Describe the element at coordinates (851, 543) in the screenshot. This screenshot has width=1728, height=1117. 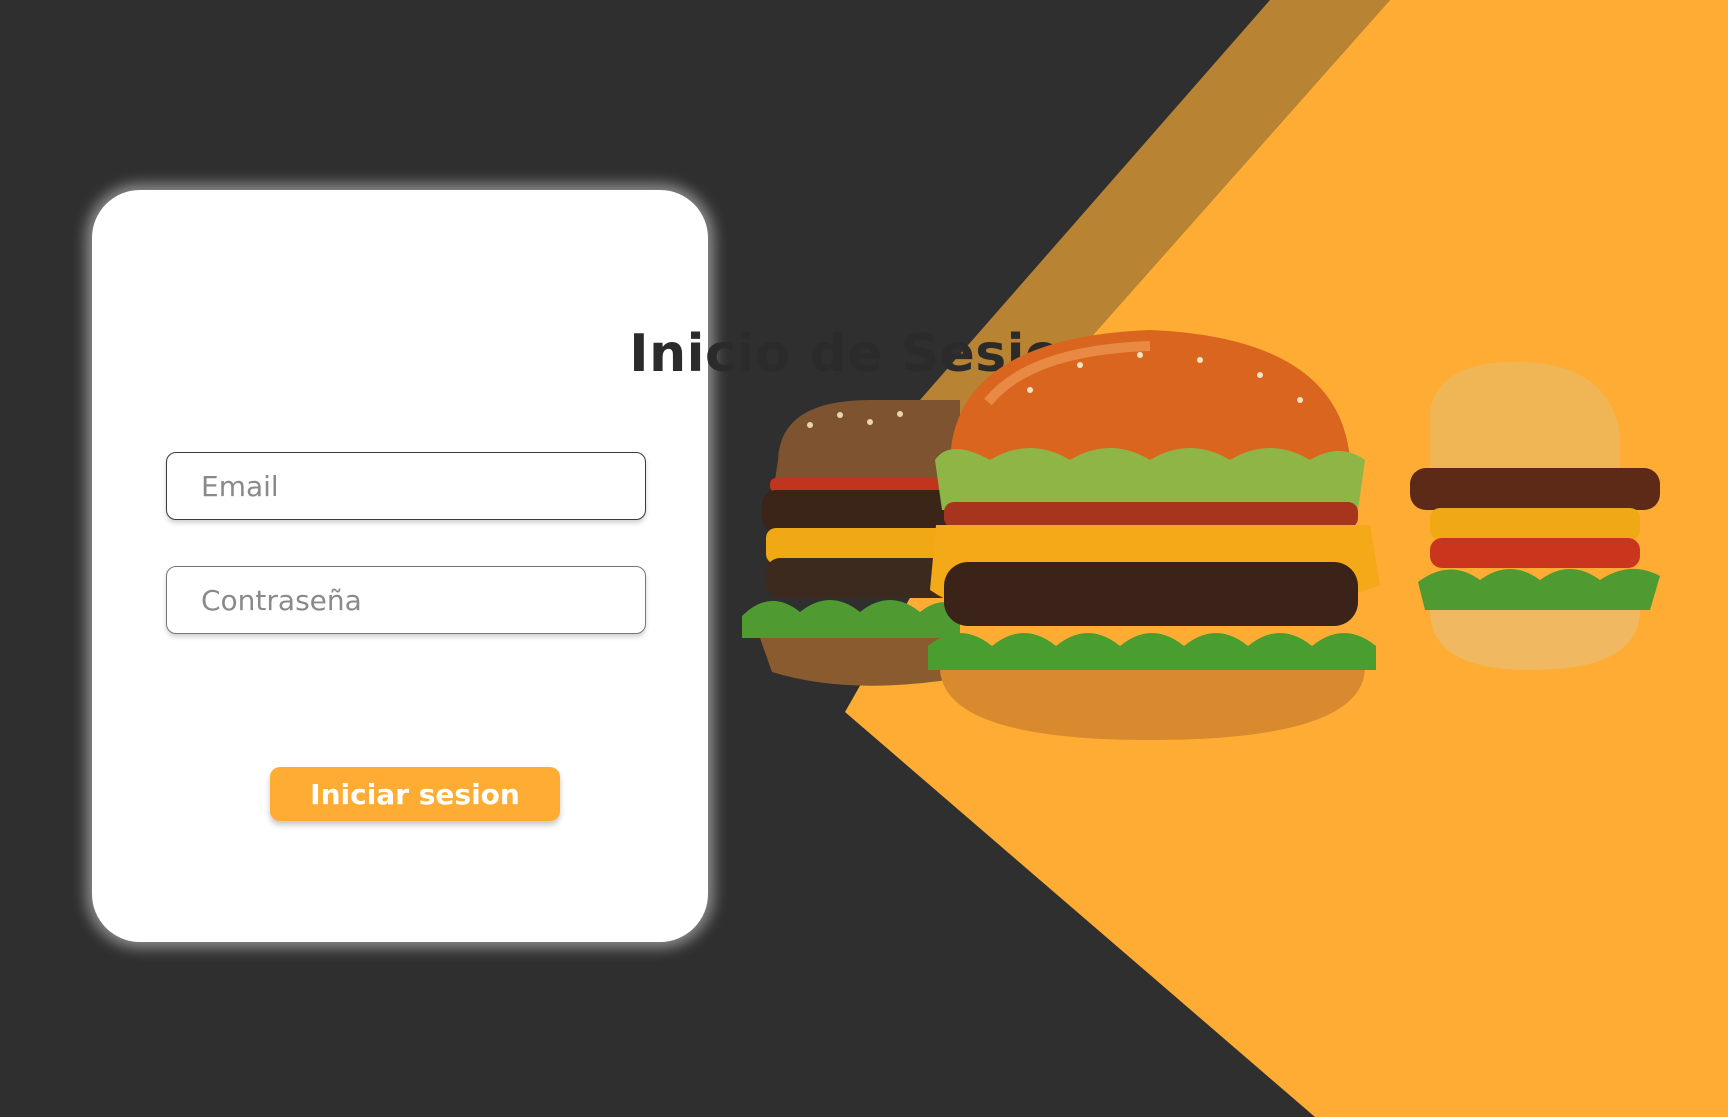
I see `left-burger` at that location.